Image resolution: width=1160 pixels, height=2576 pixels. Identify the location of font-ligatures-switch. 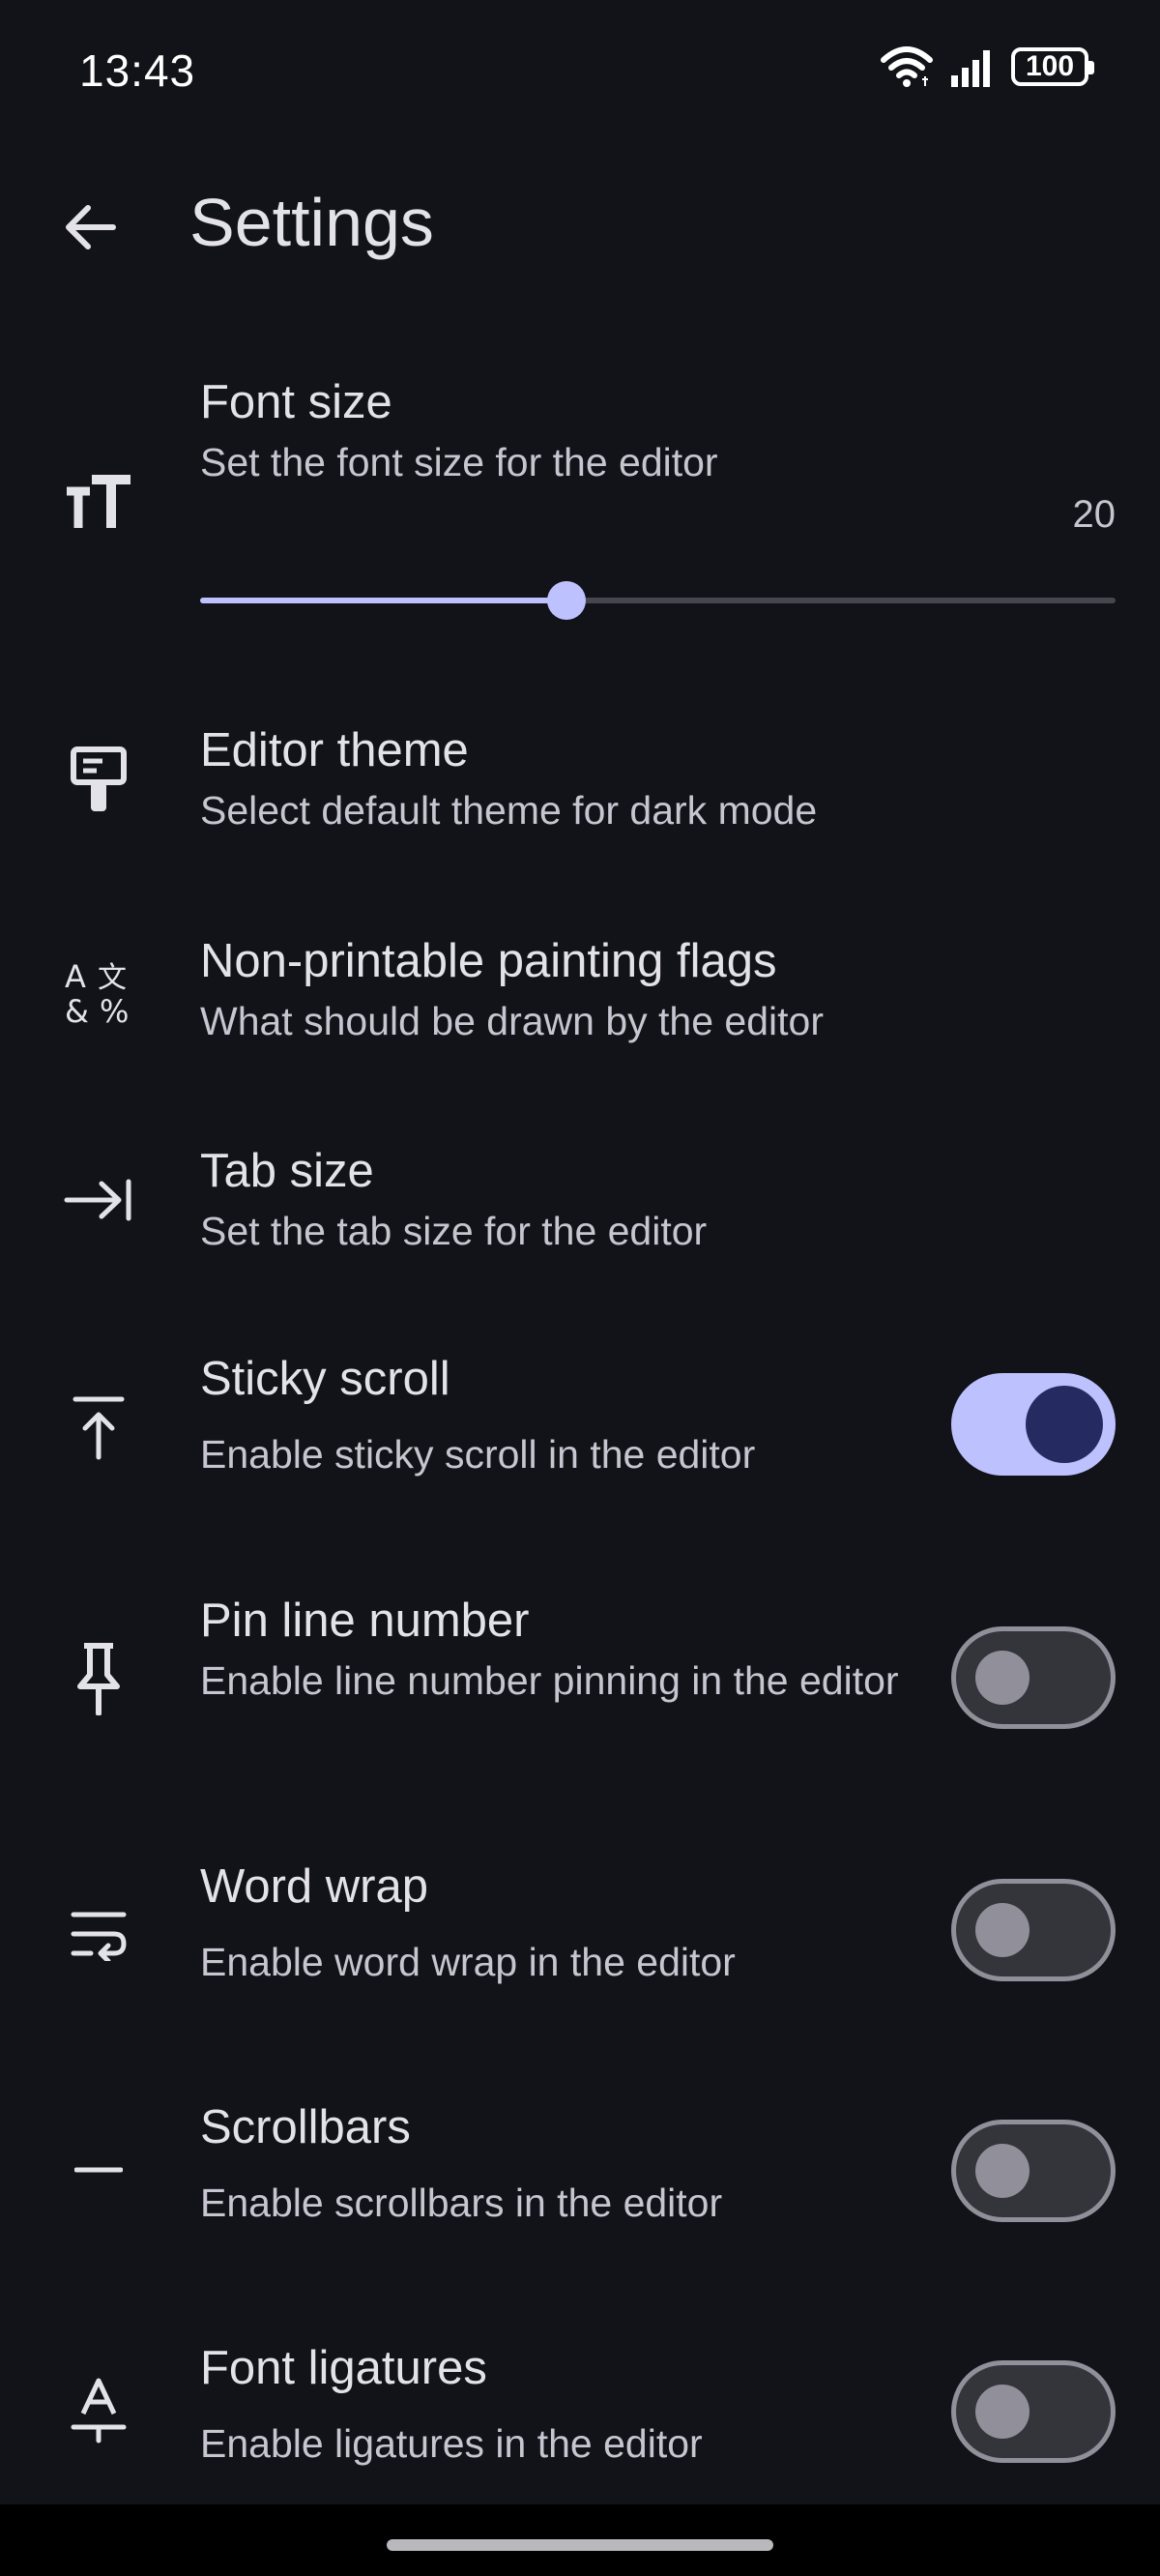
(1033, 2411).